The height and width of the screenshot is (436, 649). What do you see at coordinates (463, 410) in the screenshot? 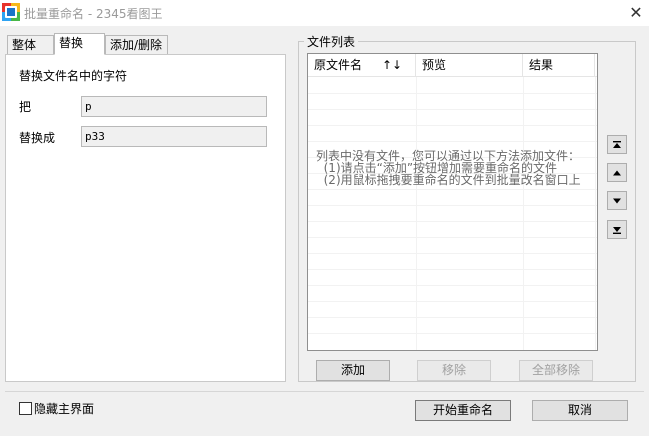
I see `start-rename-button: 开始重命名` at bounding box center [463, 410].